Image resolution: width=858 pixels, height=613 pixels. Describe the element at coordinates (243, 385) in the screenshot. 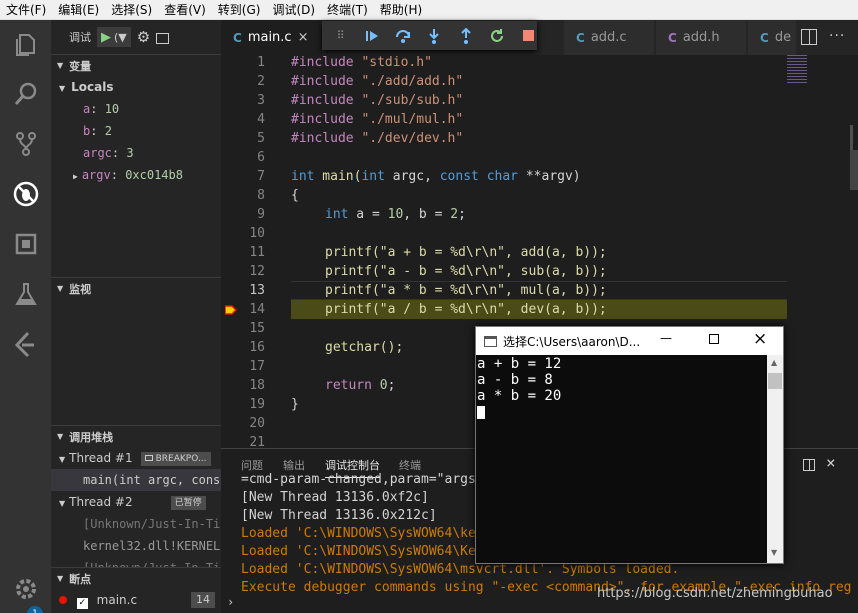

I see `line-number: 18` at that location.